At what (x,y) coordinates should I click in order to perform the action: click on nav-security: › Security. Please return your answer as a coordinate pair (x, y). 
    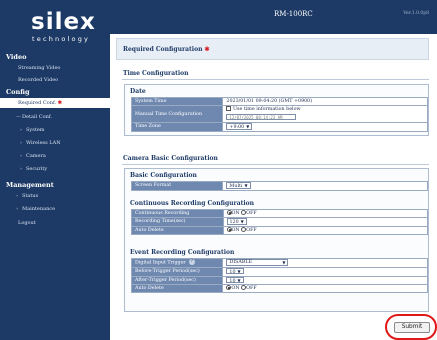
    Looking at the image, I should click on (55, 169).